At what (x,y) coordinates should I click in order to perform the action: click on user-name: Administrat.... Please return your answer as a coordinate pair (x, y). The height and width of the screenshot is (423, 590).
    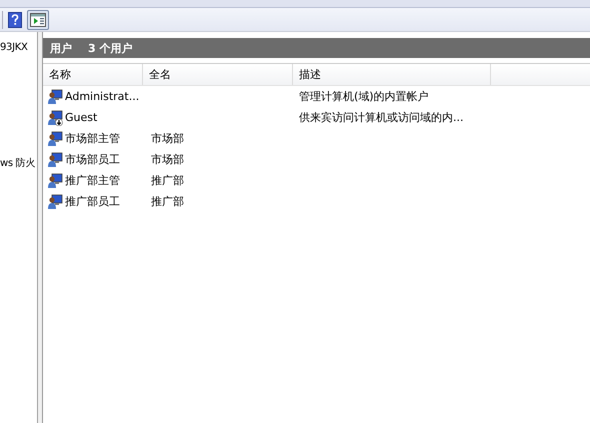
    Looking at the image, I should click on (102, 96).